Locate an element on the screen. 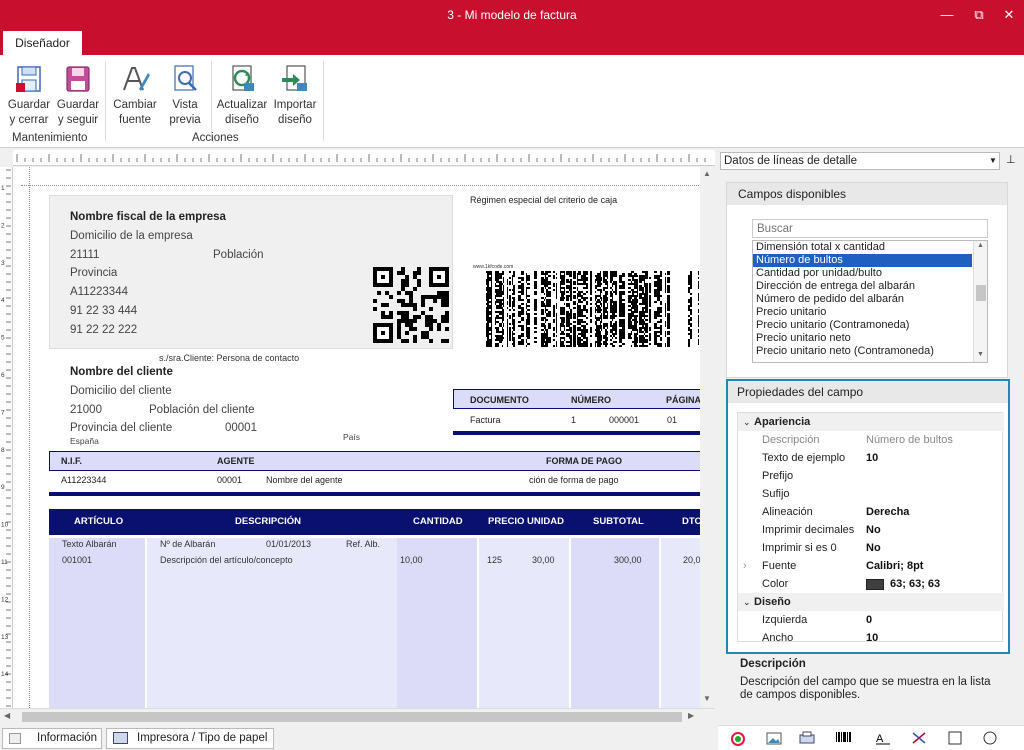 The image size is (1024, 750). doc-numero: 000001 is located at coordinates (624, 420).